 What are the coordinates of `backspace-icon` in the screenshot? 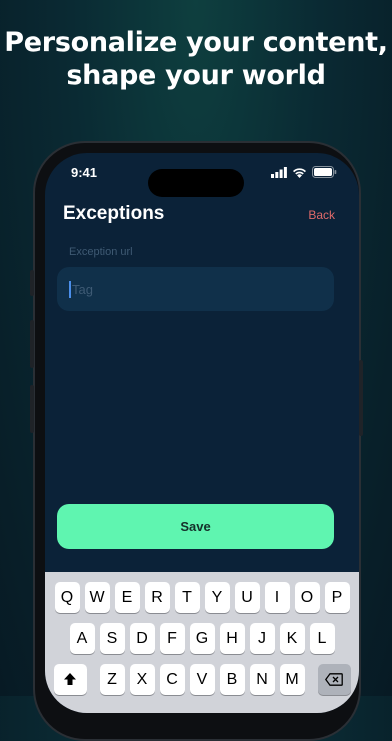 It's located at (333, 679).